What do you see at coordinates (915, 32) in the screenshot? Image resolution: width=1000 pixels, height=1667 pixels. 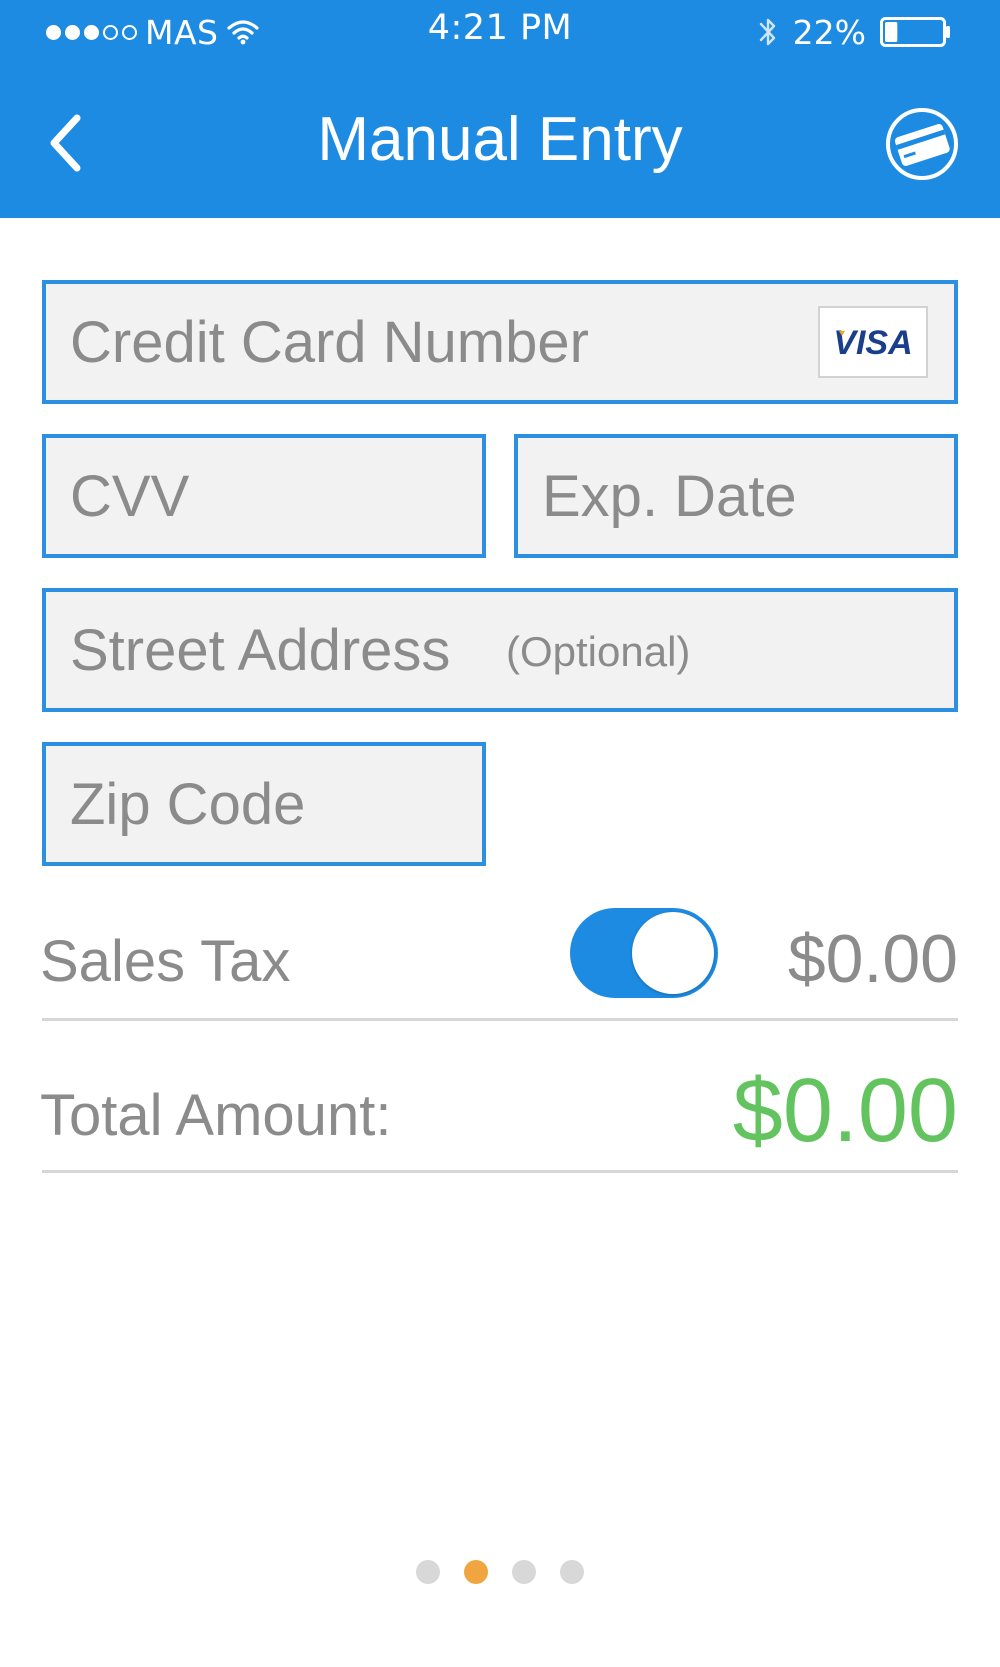 I see `battery-icon` at bounding box center [915, 32].